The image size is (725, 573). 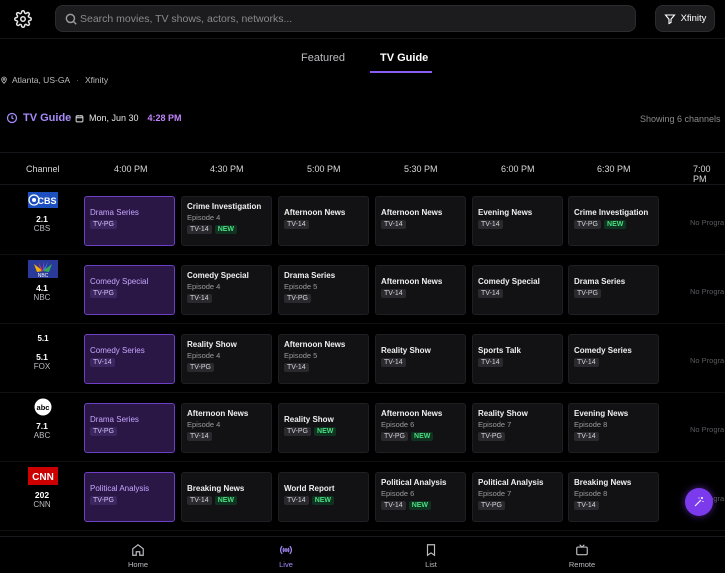 I want to click on program-cell: Afternoon News Episode 4 TV-14, so click(x=226, y=428).